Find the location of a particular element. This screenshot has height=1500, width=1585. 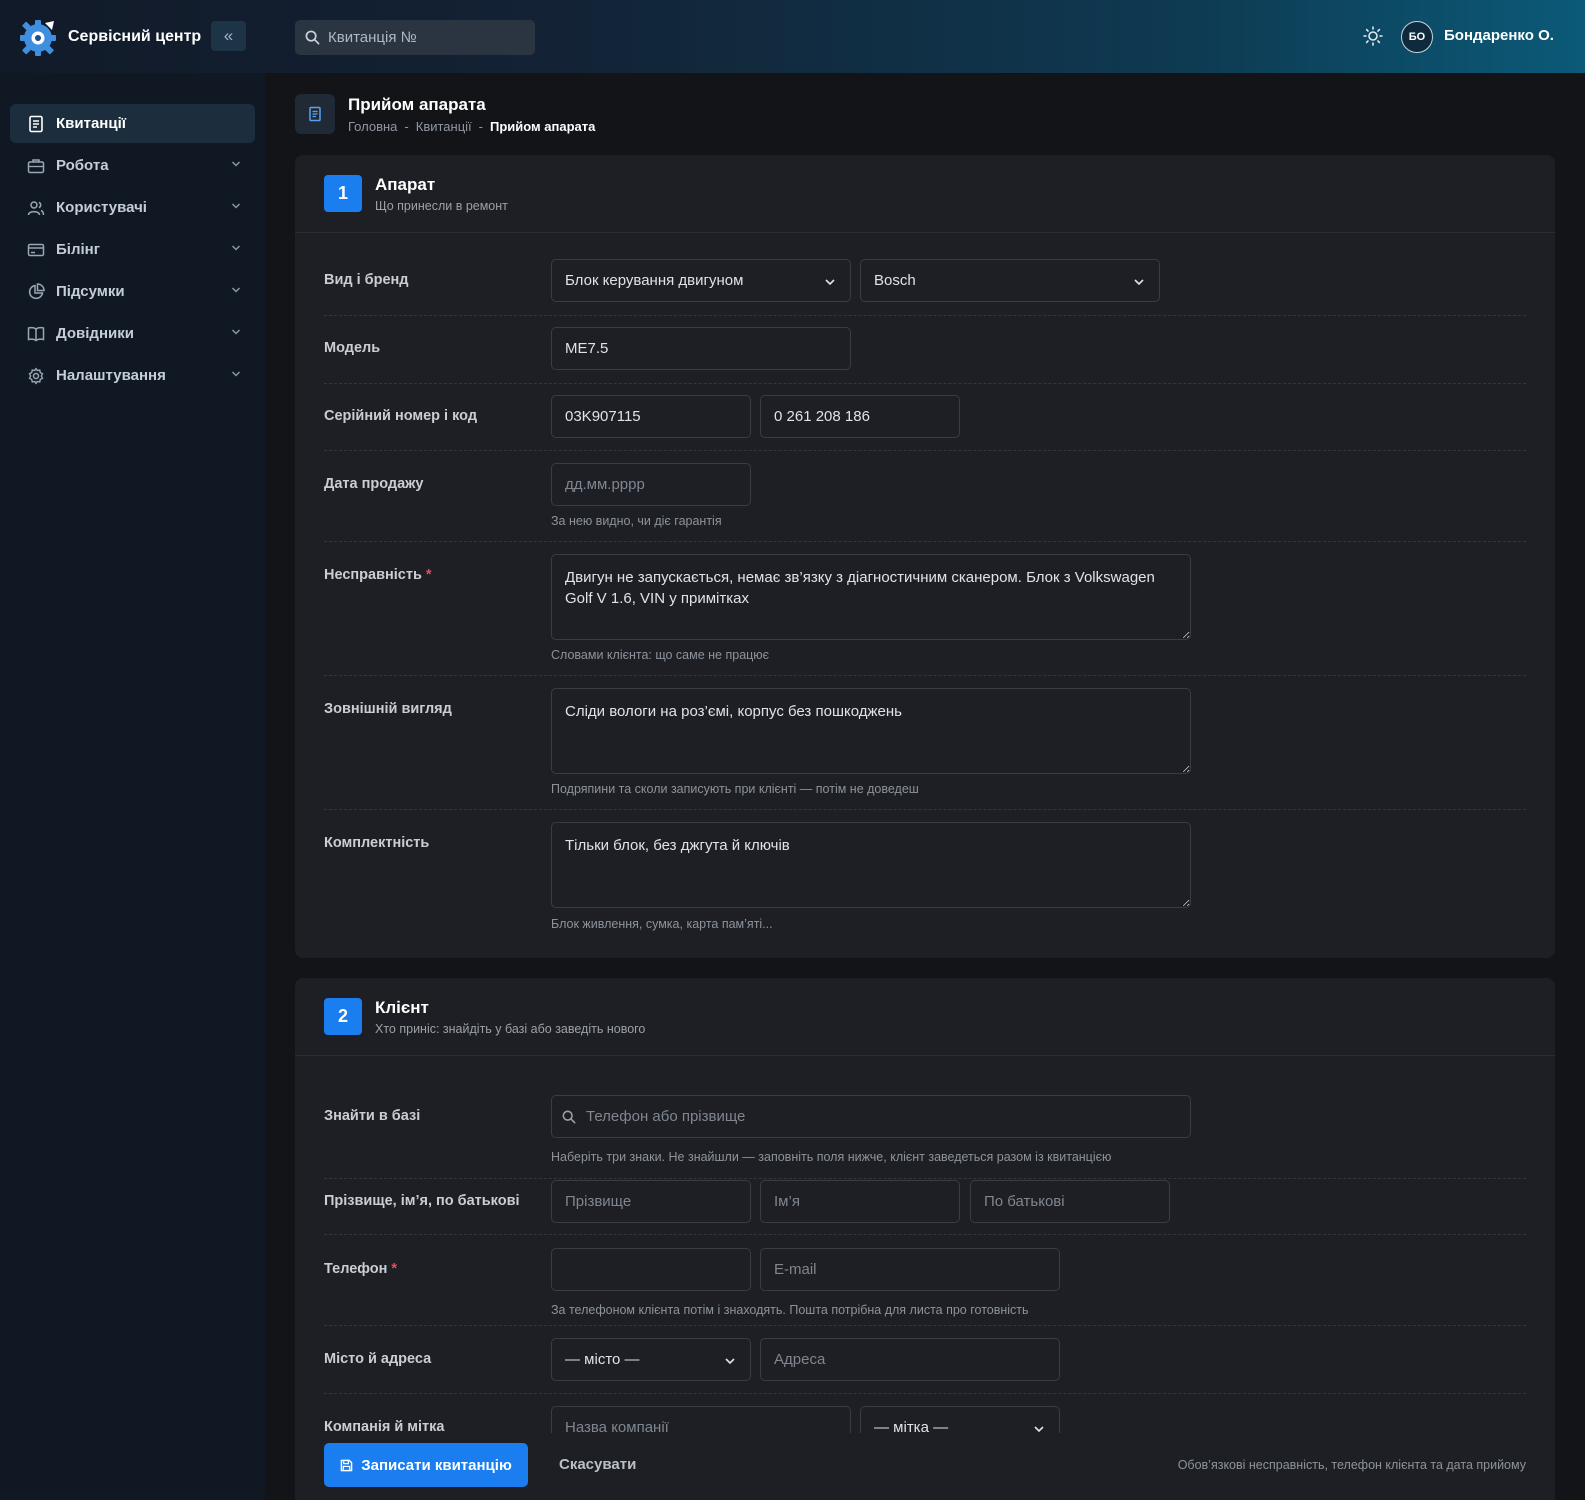

patronymic-input is located at coordinates (1070, 1201).